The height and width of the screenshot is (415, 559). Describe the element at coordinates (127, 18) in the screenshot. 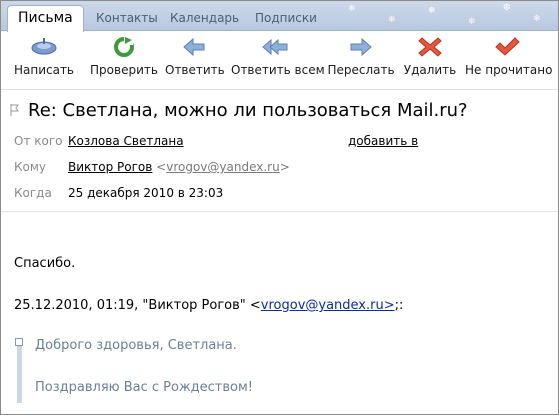

I see `tab-contacts: Контакты` at that location.